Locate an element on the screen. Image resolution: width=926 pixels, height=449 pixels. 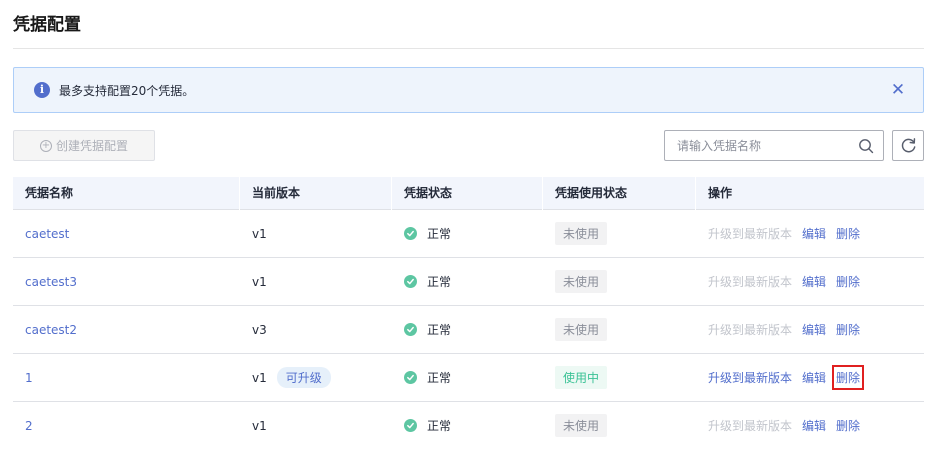
title-divider is located at coordinates (468, 48).